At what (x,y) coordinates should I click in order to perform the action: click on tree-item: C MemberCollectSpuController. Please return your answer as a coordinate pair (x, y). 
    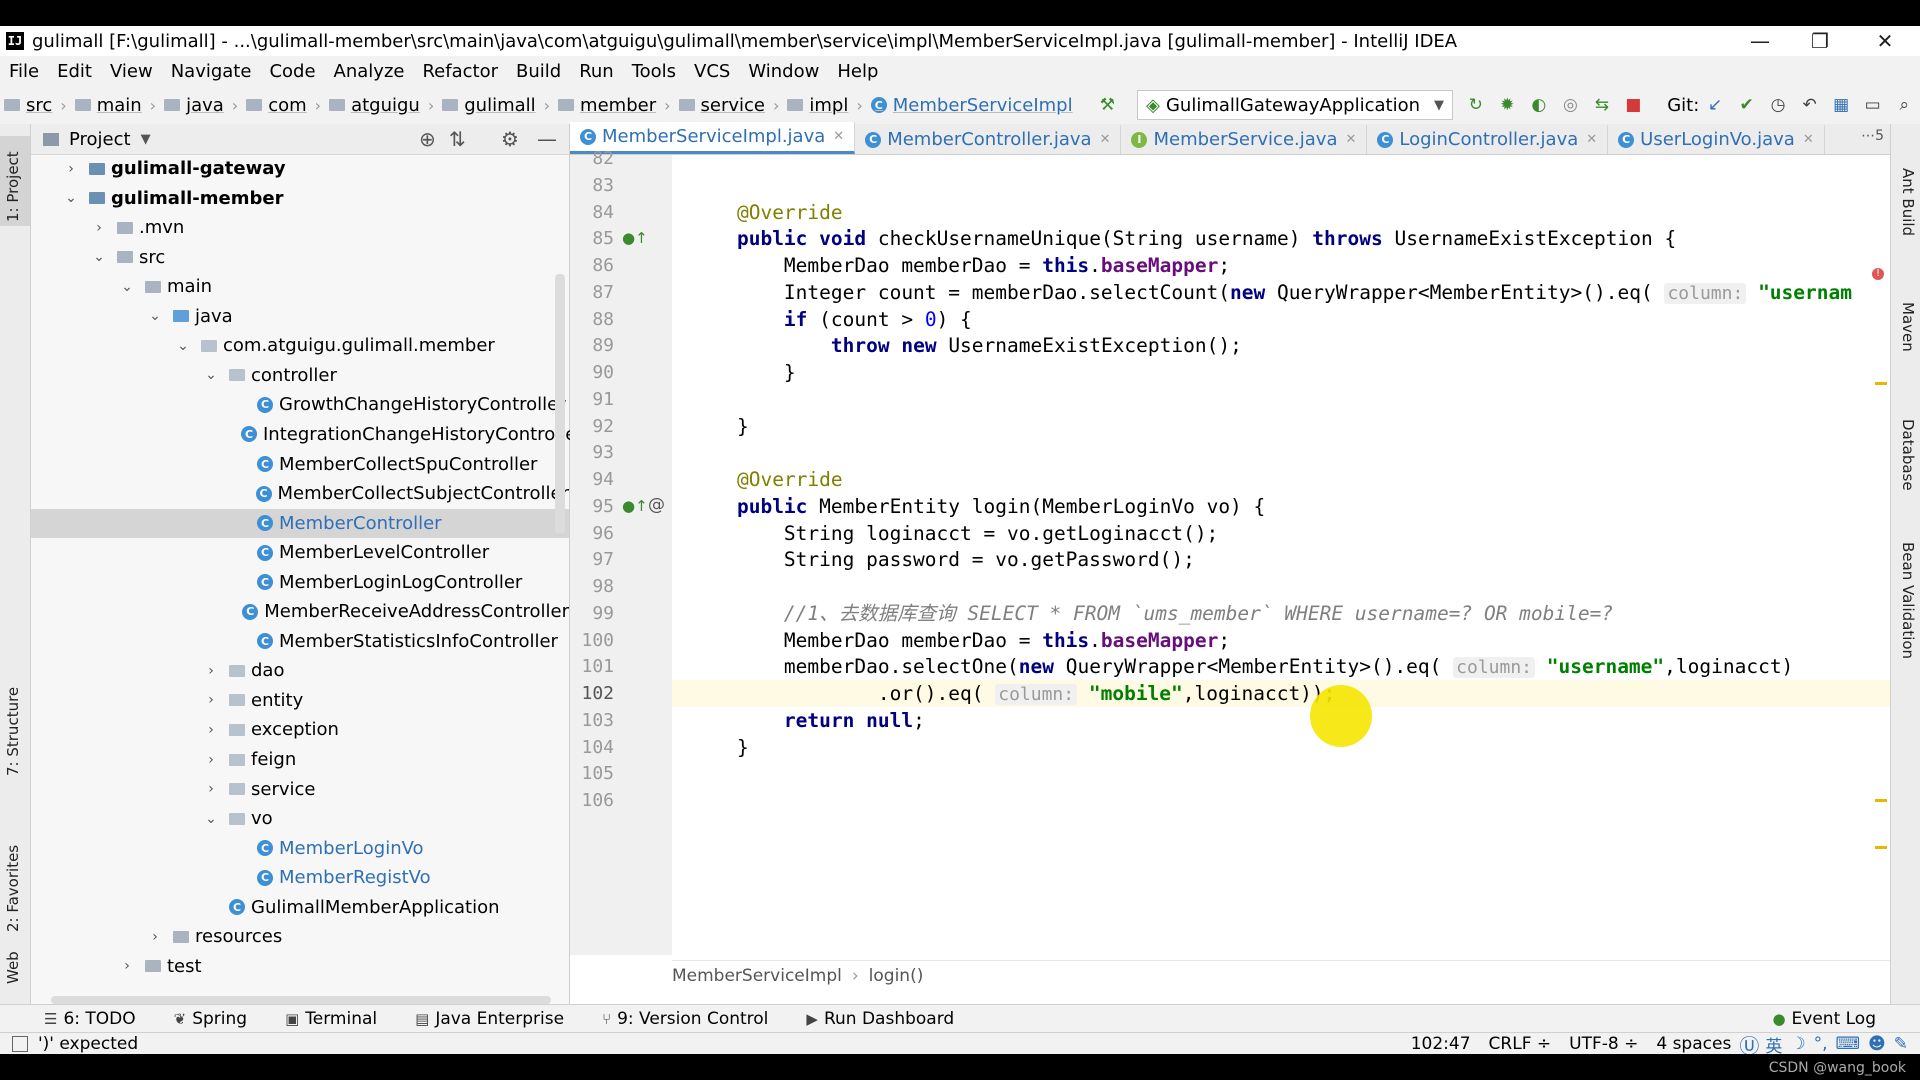
    Looking at the image, I should click on (300, 464).